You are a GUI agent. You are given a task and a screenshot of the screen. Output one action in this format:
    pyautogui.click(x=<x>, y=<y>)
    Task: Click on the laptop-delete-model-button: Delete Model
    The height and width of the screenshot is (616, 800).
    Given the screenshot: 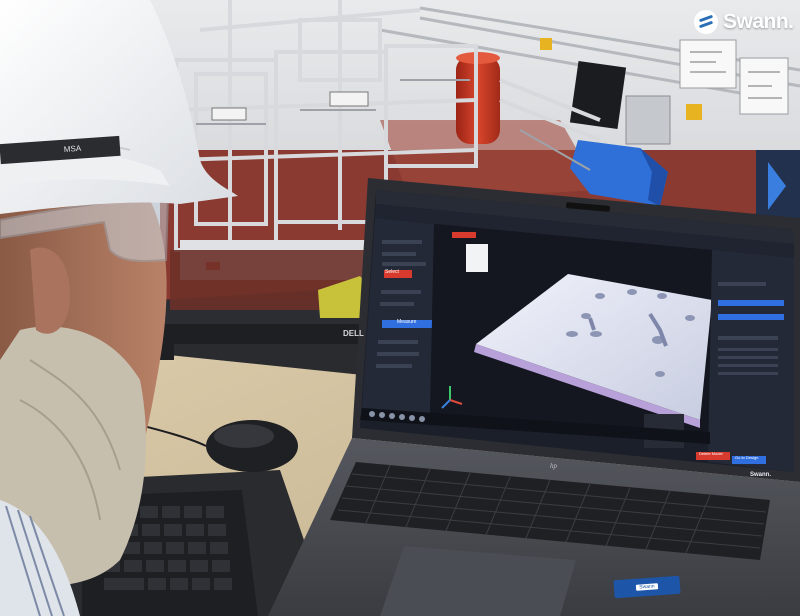 What is the action you would take?
    pyautogui.click(x=711, y=453)
    